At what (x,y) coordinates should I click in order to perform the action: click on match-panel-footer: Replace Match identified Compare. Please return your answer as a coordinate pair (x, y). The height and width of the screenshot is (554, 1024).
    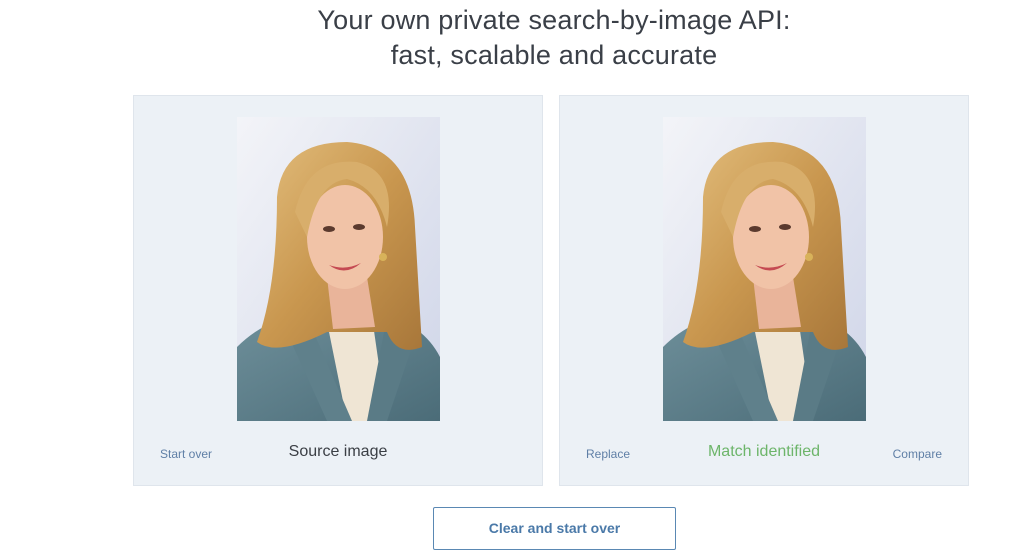
    Looking at the image, I should click on (764, 454).